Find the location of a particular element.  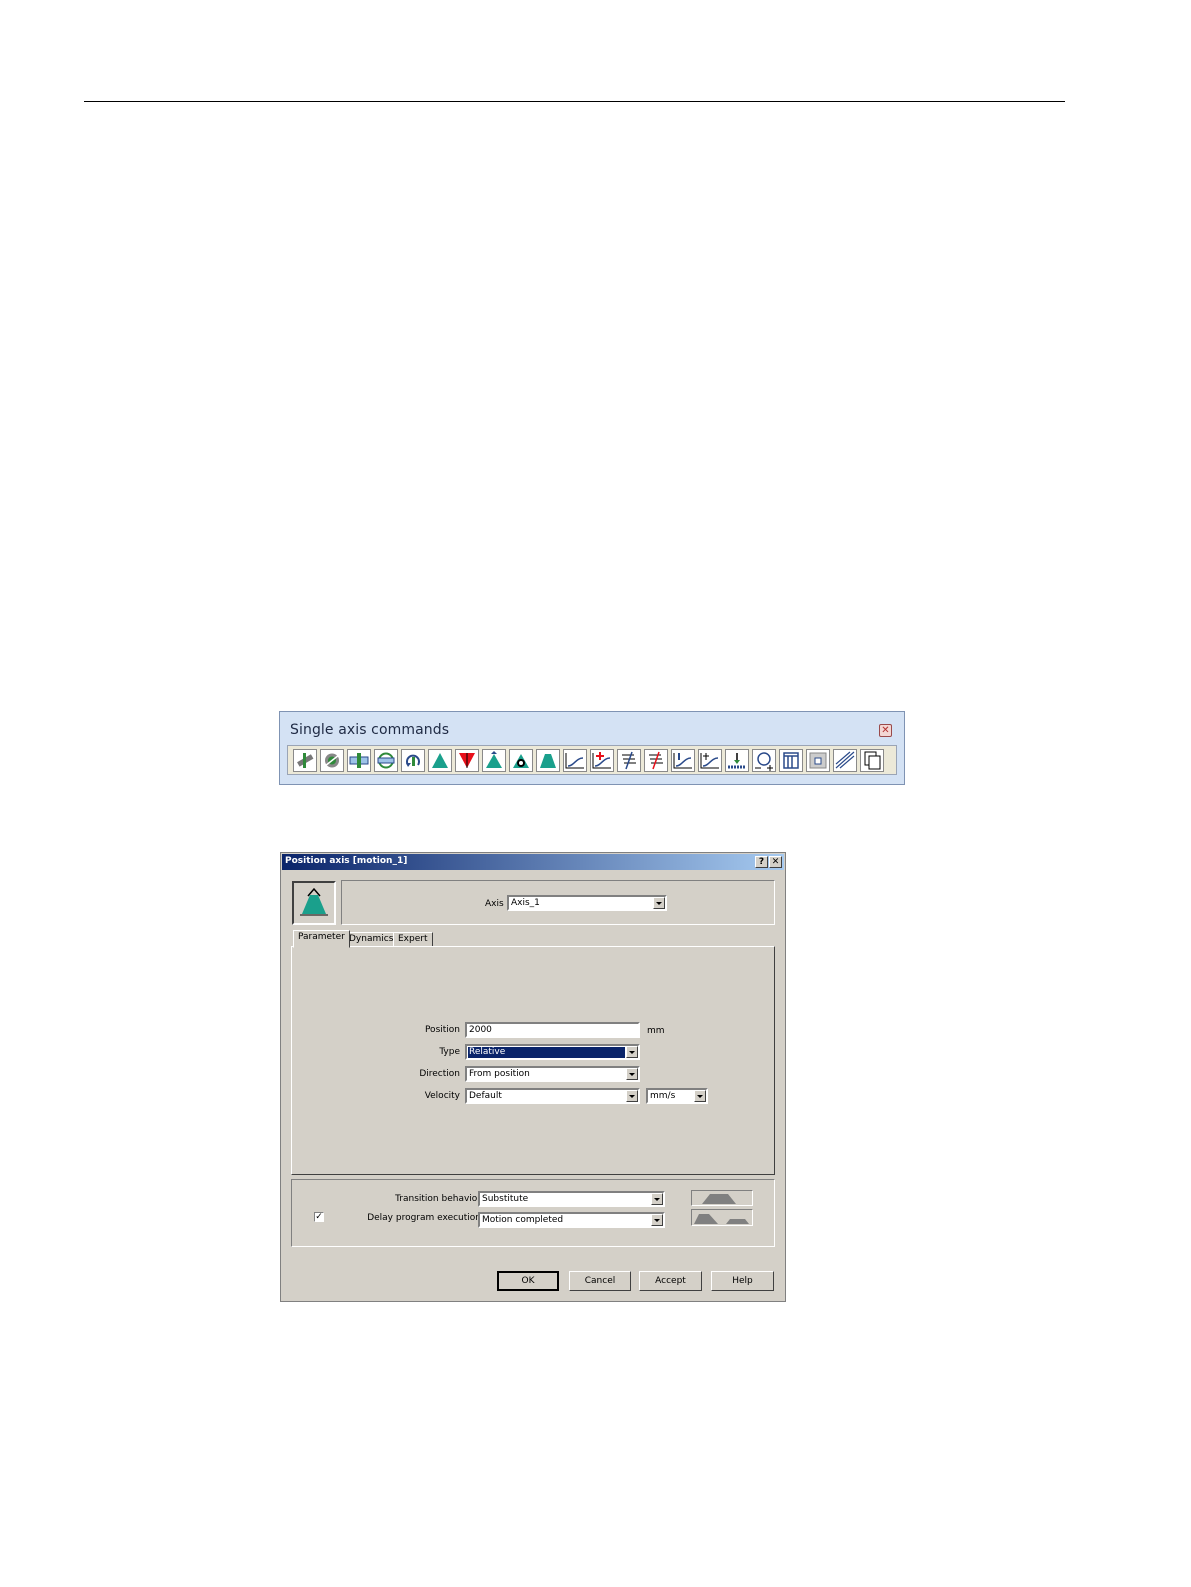

cam-offset-icon is located at coordinates (656, 760).